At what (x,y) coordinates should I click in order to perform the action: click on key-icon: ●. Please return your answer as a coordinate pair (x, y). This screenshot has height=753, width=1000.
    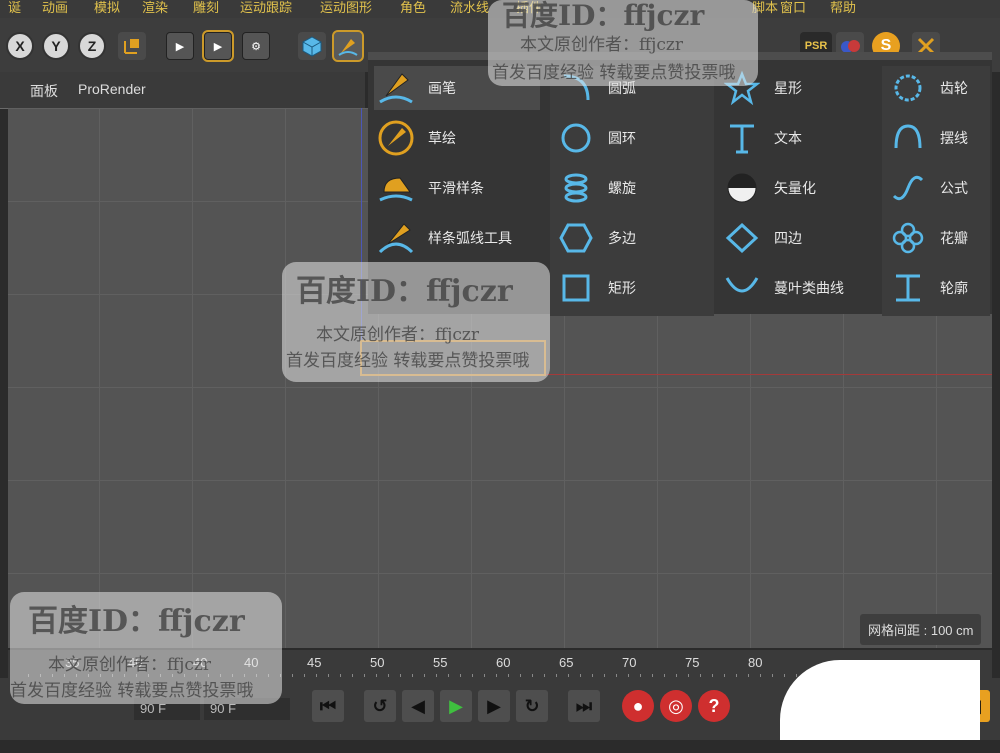
    Looking at the image, I should click on (638, 705).